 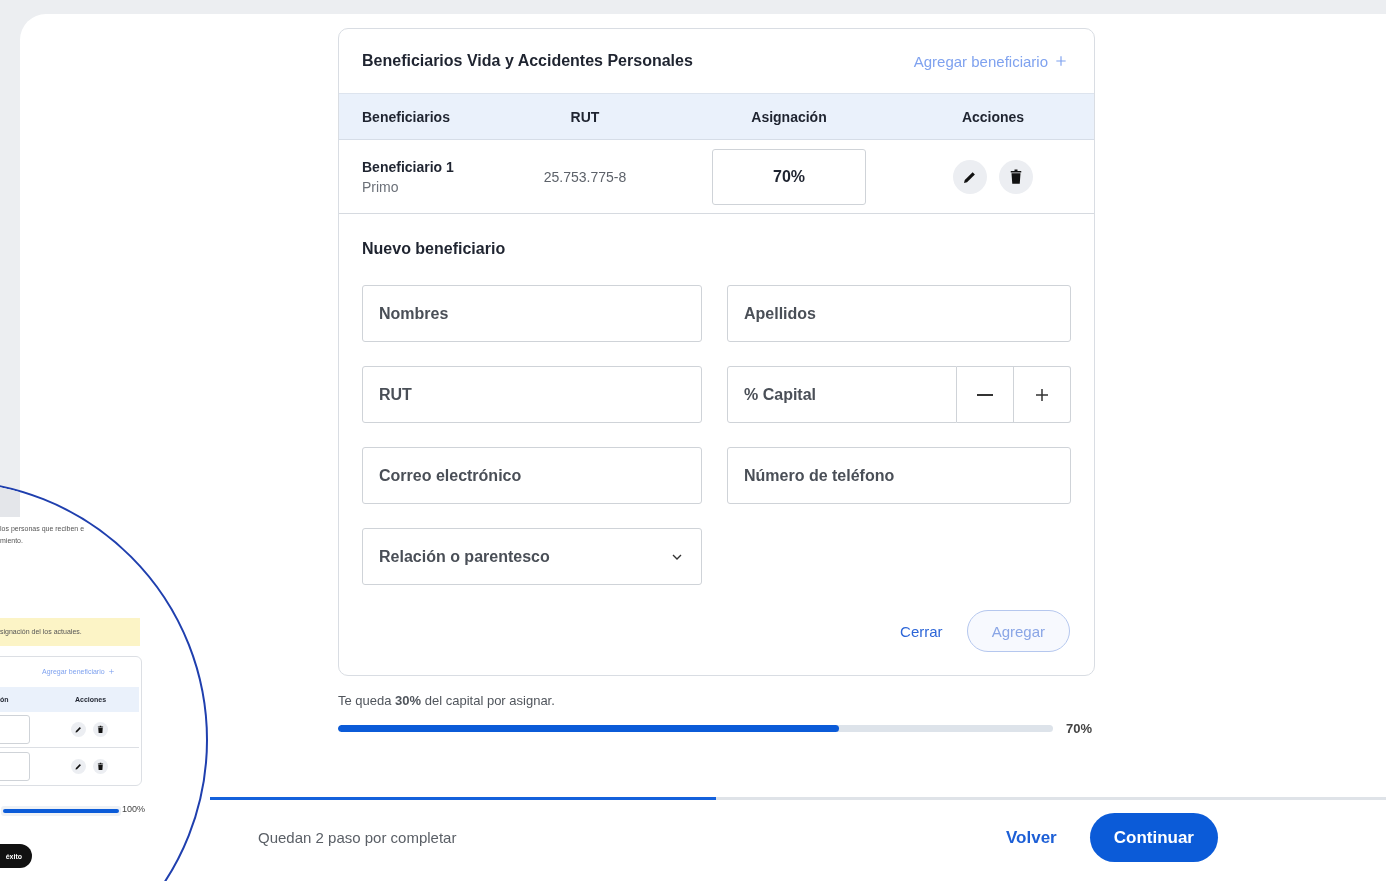 I want to click on beneficiary-name: Beneficiario 1, so click(x=408, y=166).